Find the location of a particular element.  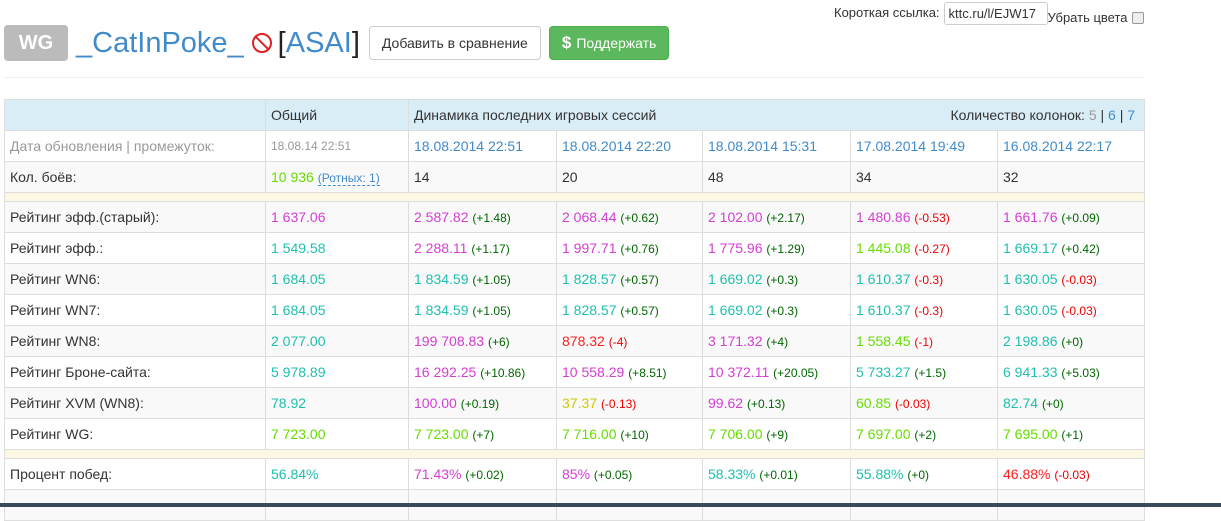

delta: (+0.13) is located at coordinates (766, 404).